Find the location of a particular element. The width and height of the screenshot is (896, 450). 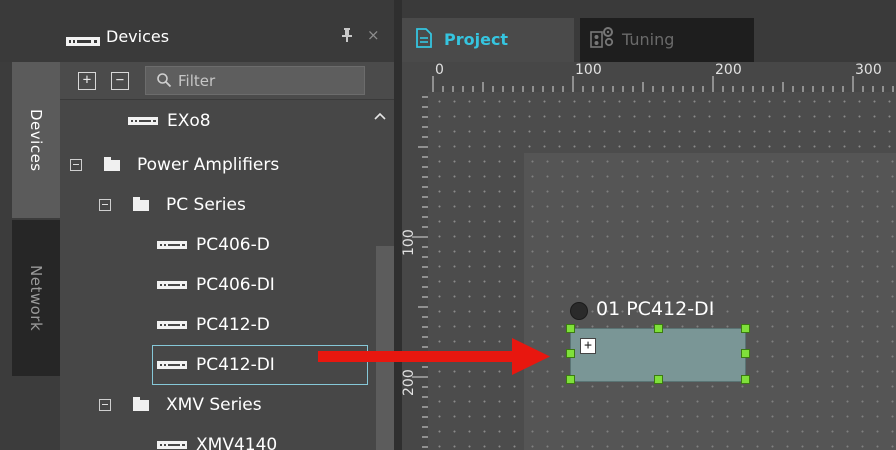

tree-item-label: PC Series is located at coordinates (206, 205).